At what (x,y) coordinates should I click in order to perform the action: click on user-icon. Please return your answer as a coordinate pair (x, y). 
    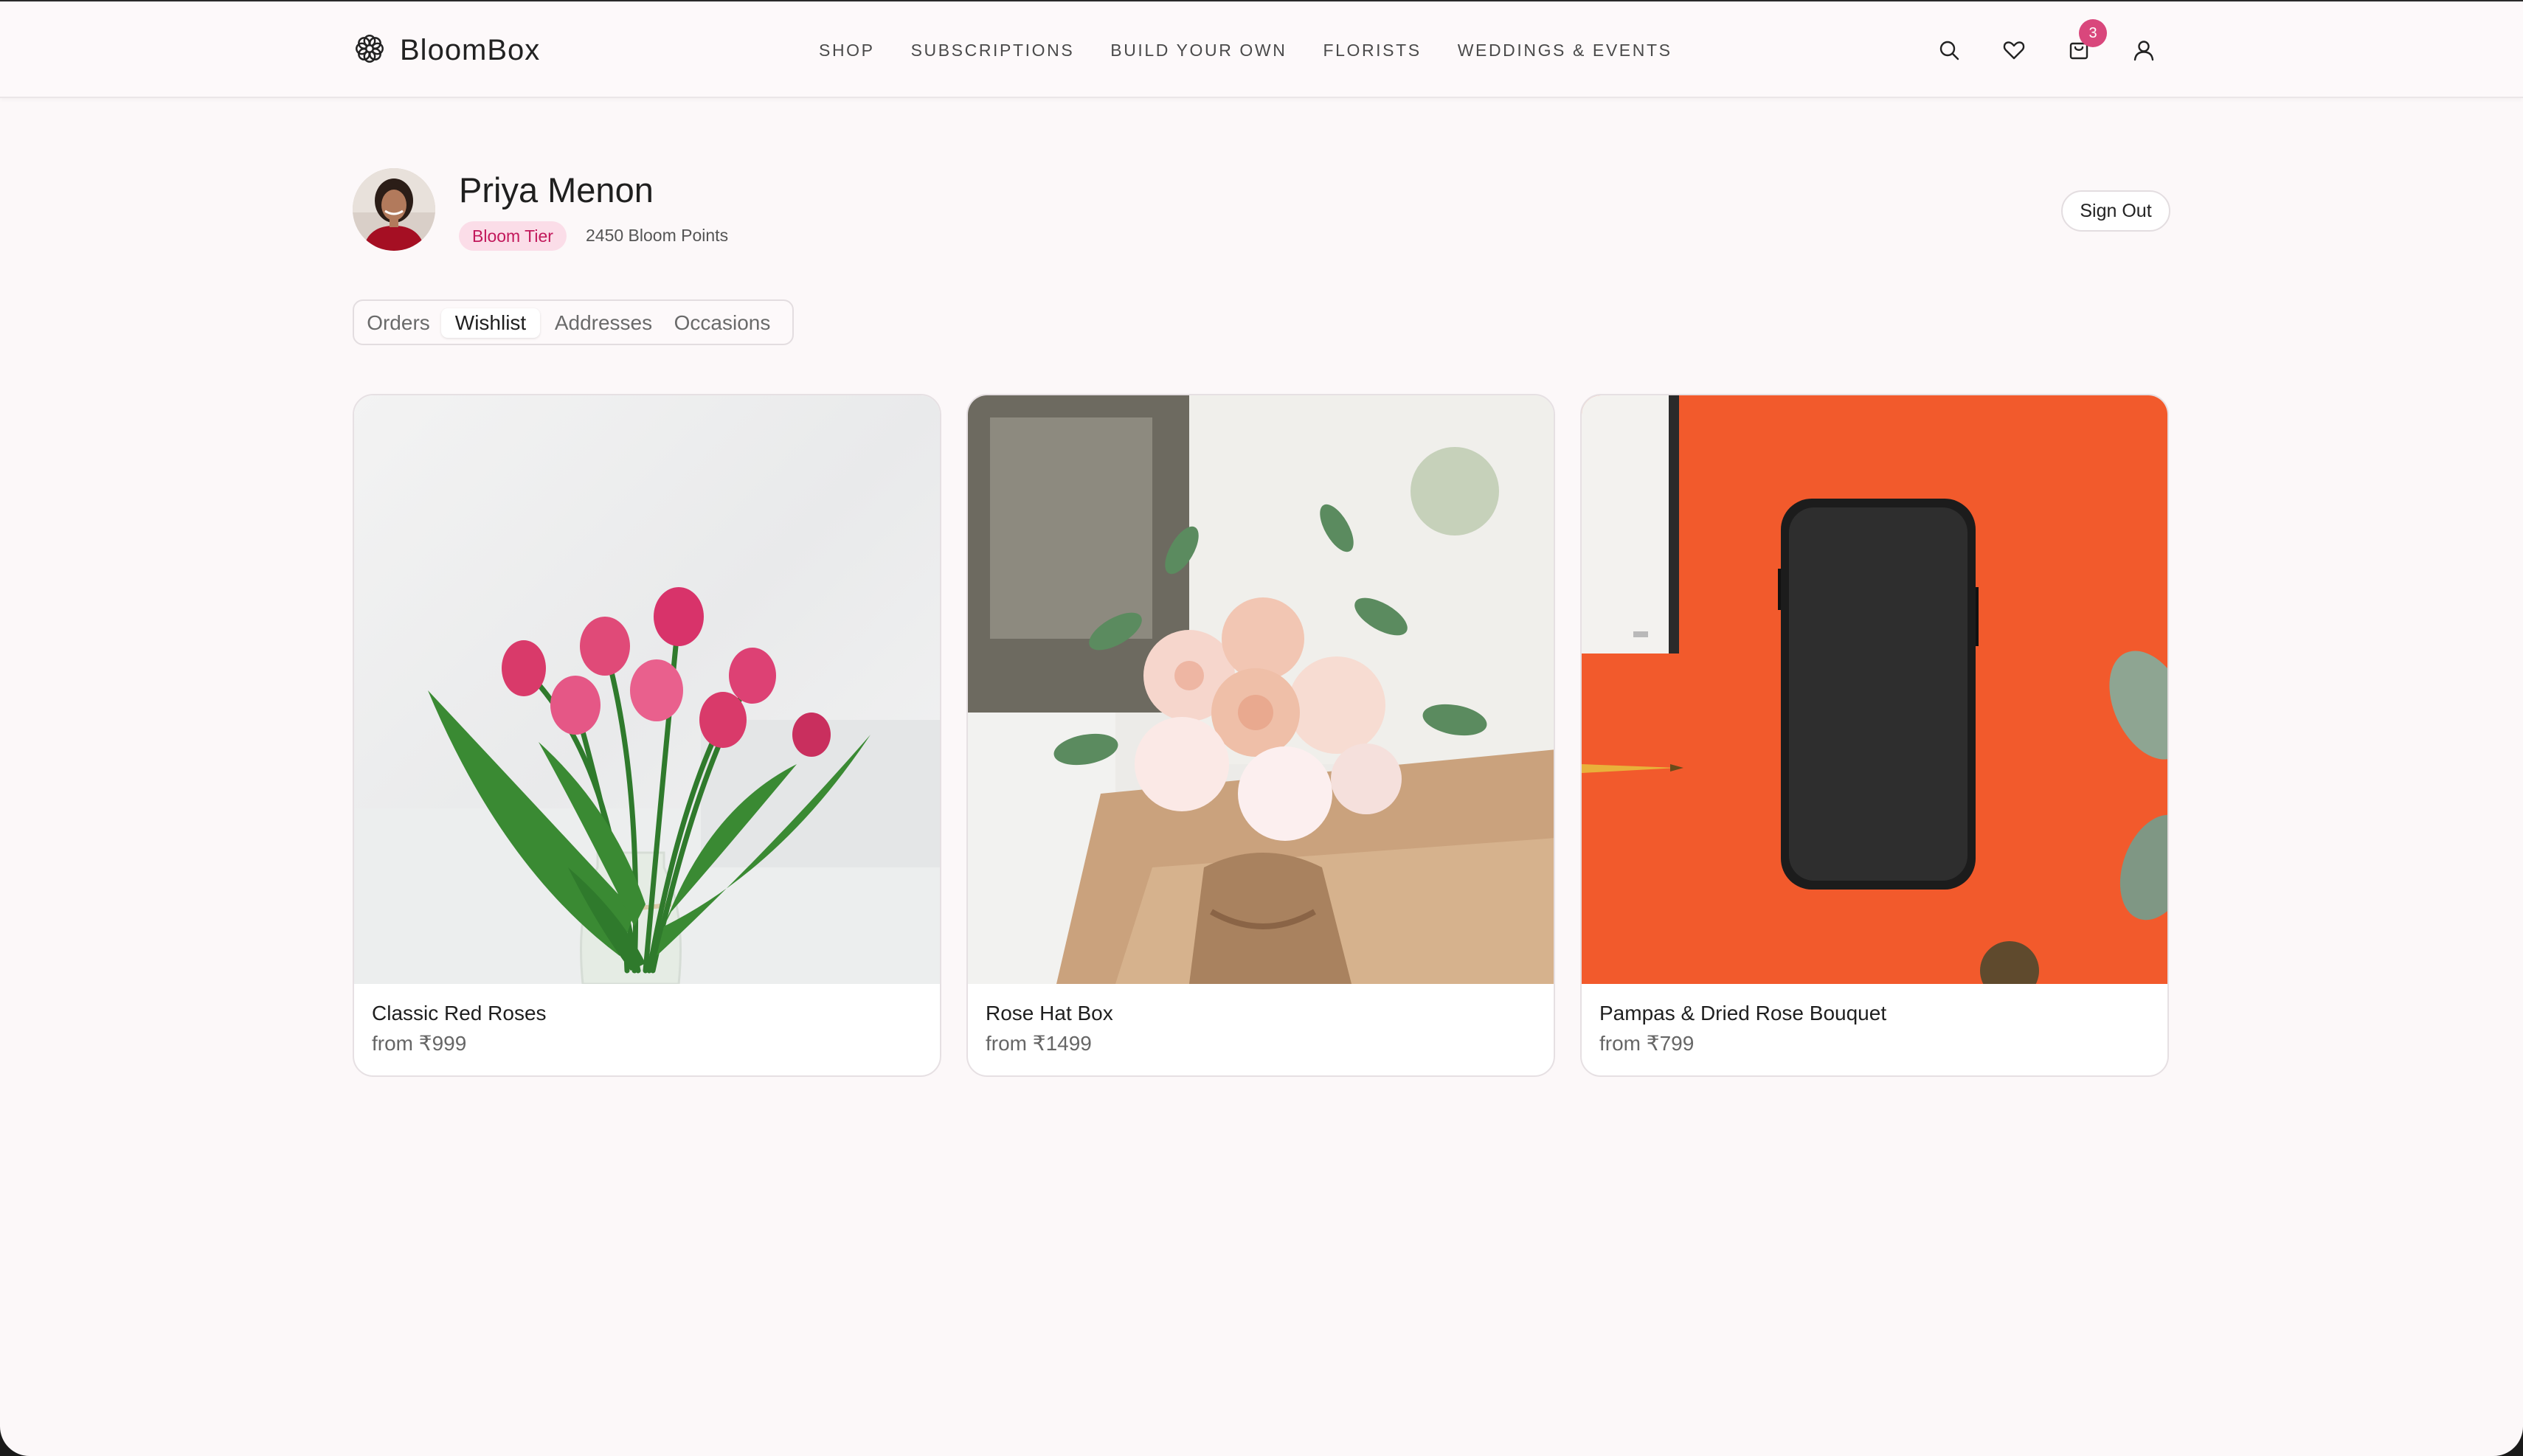
    Looking at the image, I should click on (2144, 50).